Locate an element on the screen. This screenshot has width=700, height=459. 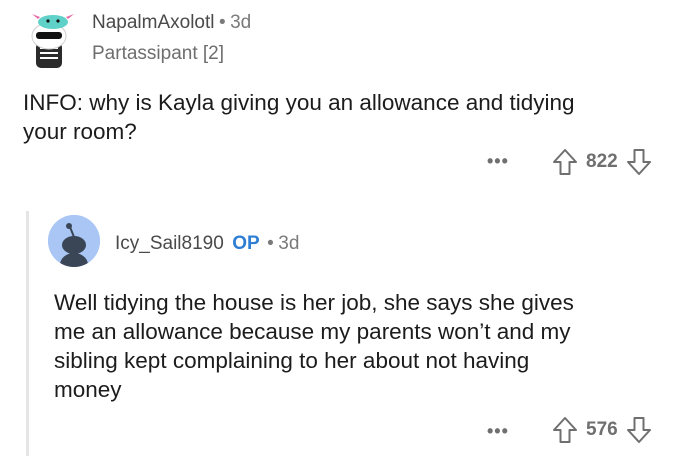
comment2-time: 3d is located at coordinates (289, 243).